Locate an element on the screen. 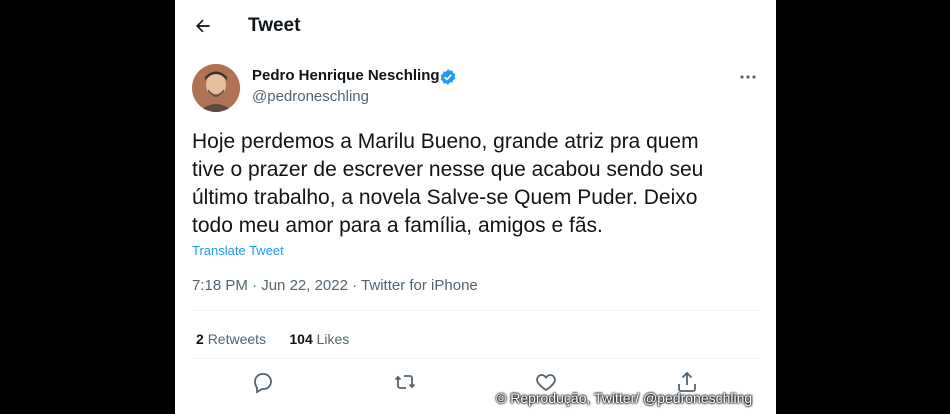 This screenshot has width=950, height=414. tweet-stats: 2 Retweets 104 Likes is located at coordinates (272, 339).